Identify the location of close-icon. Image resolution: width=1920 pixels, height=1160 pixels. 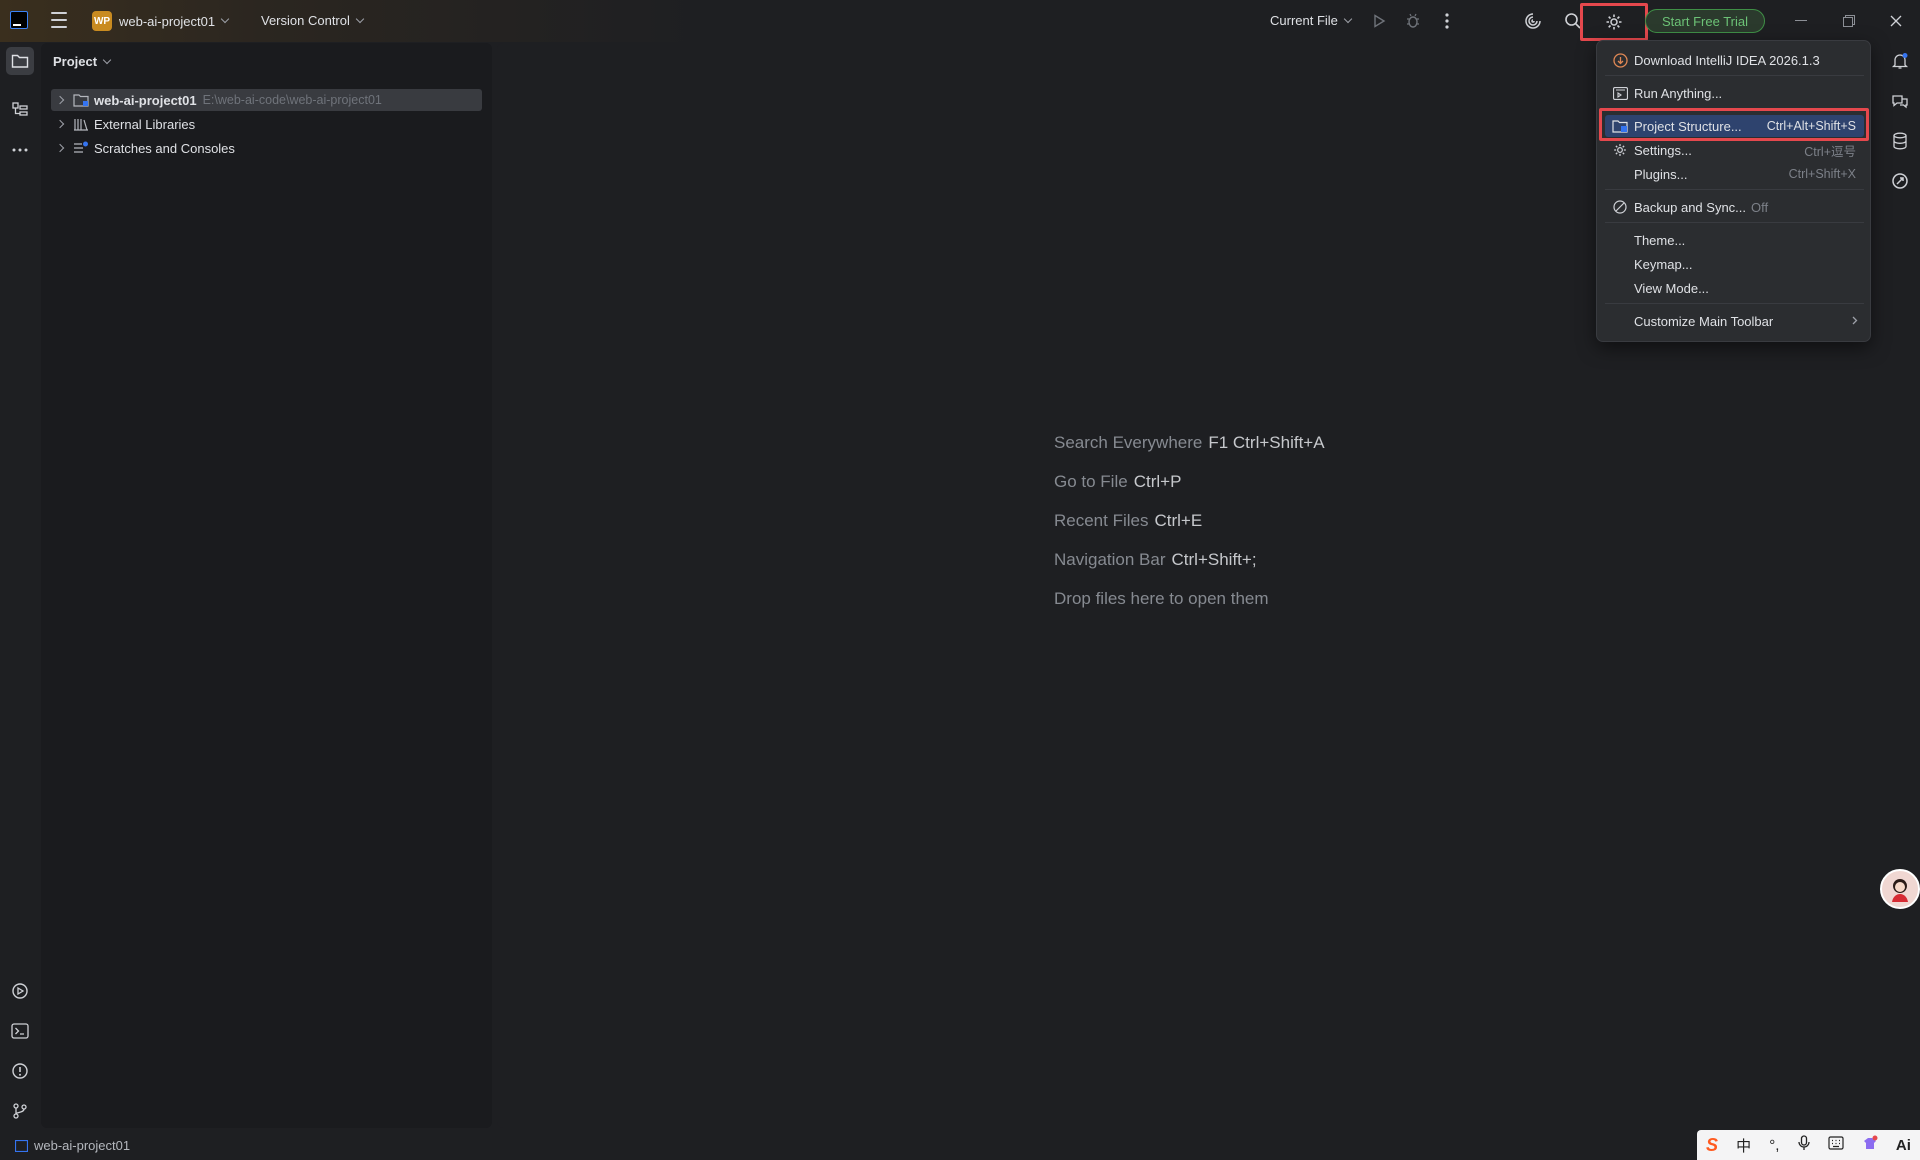
(1896, 21).